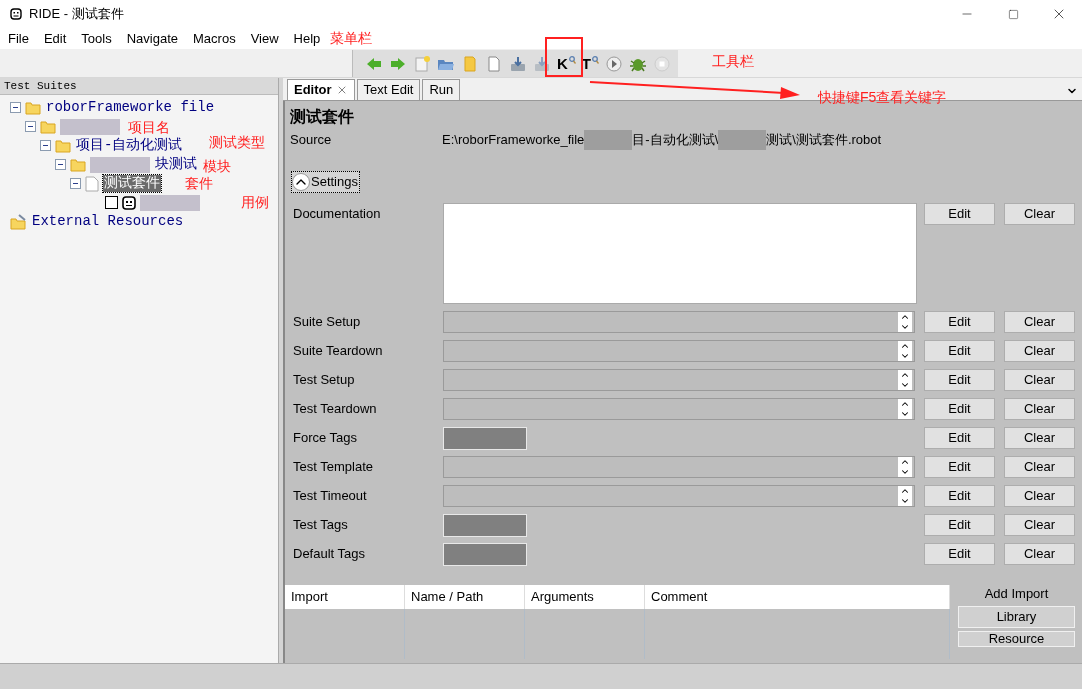 The height and width of the screenshot is (689, 1082). Describe the element at coordinates (327, 322) in the screenshot. I see `field-label: Suite Setup` at that location.